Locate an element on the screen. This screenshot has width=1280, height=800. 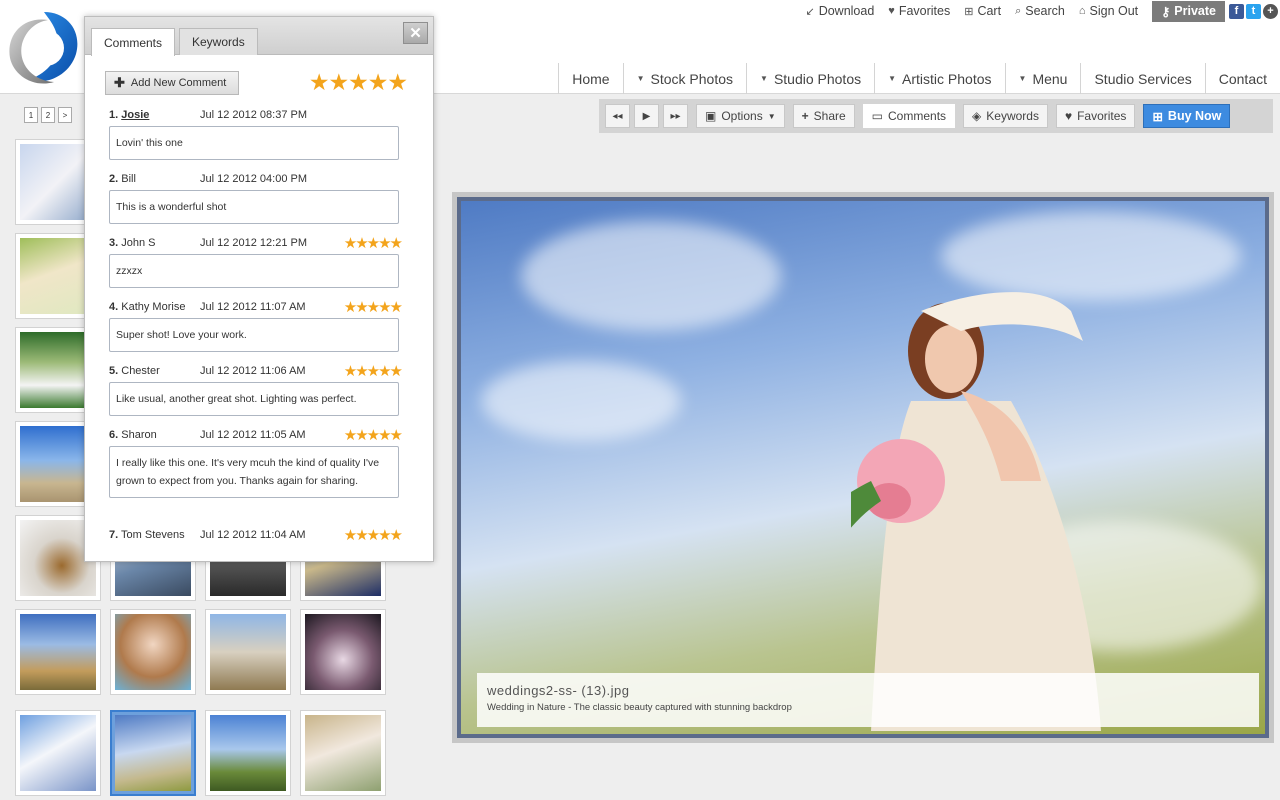
play-button: ▶ is located at coordinates (646, 116).